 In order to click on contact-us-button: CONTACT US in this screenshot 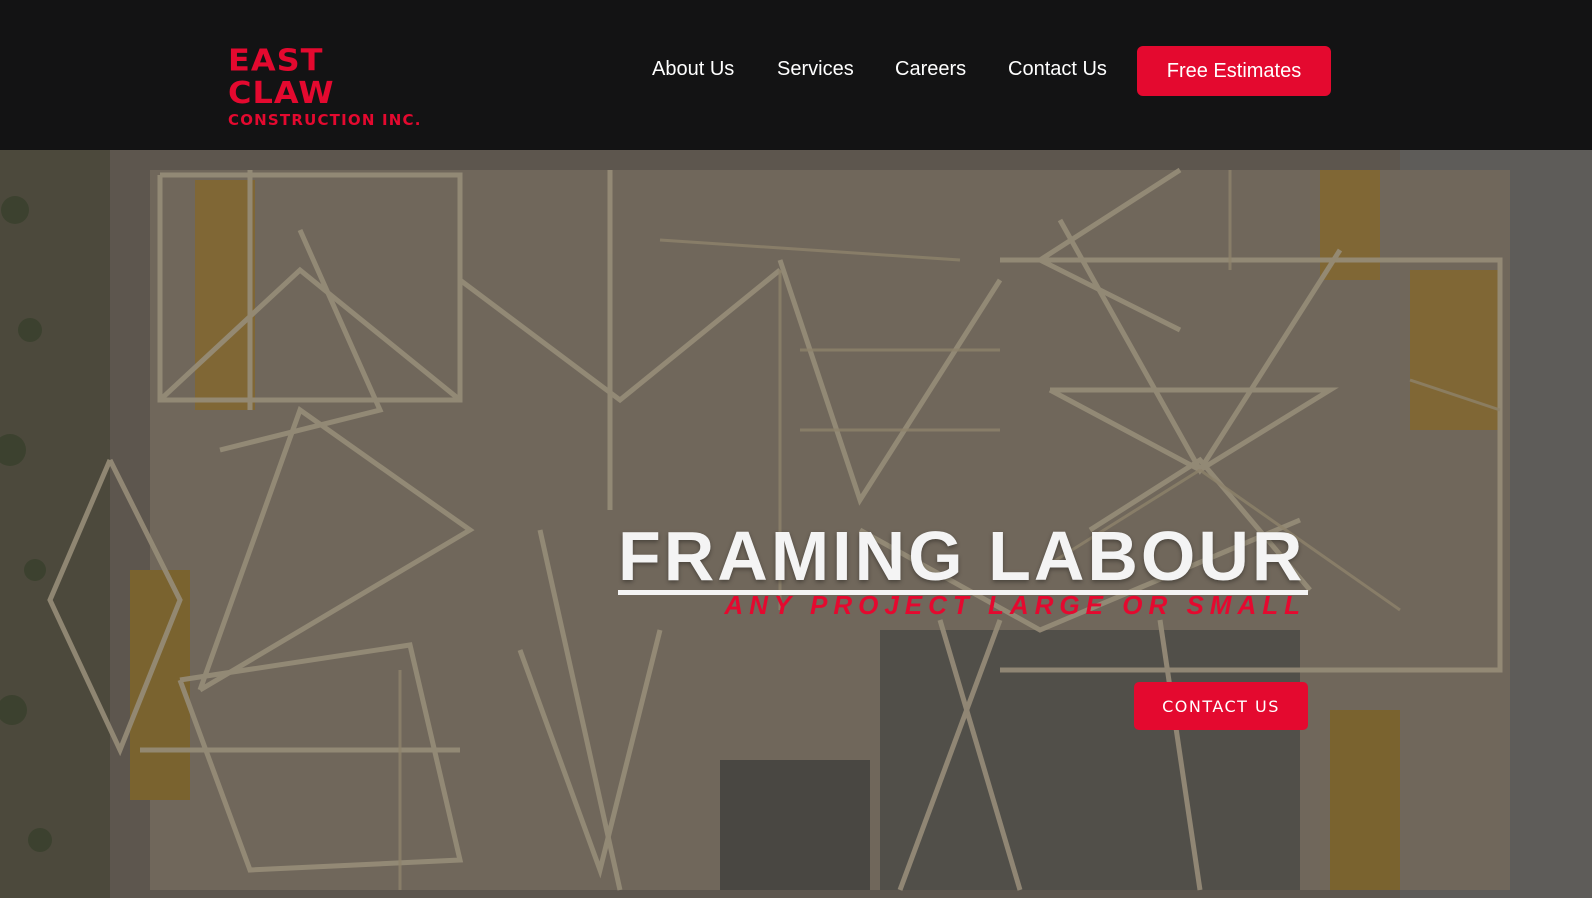, I will do `click(1221, 706)`.